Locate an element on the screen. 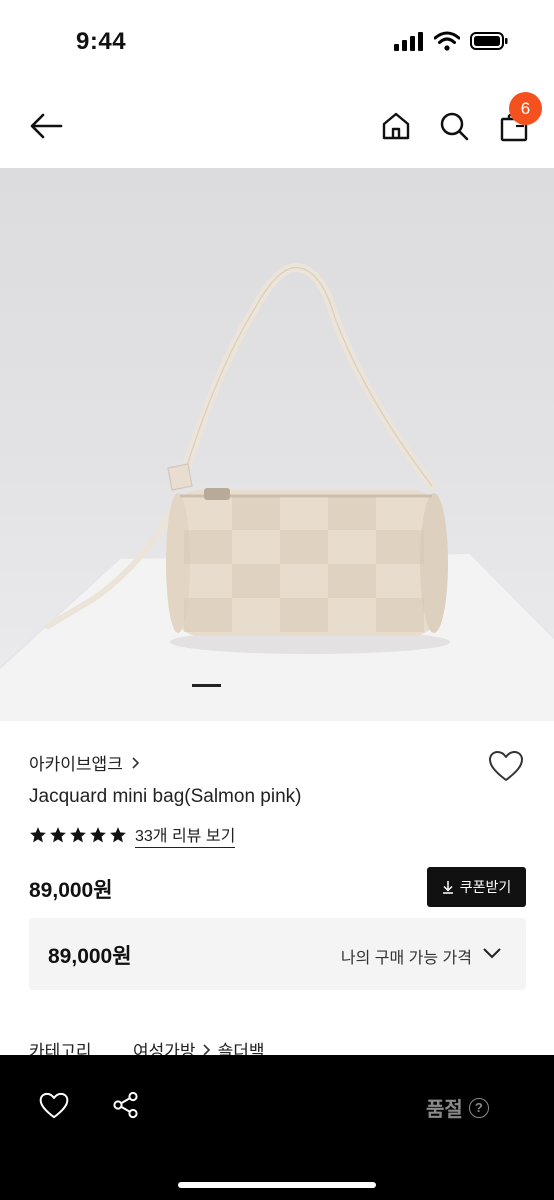  review-link: 33개 리뷰 보기 is located at coordinates (185, 835).